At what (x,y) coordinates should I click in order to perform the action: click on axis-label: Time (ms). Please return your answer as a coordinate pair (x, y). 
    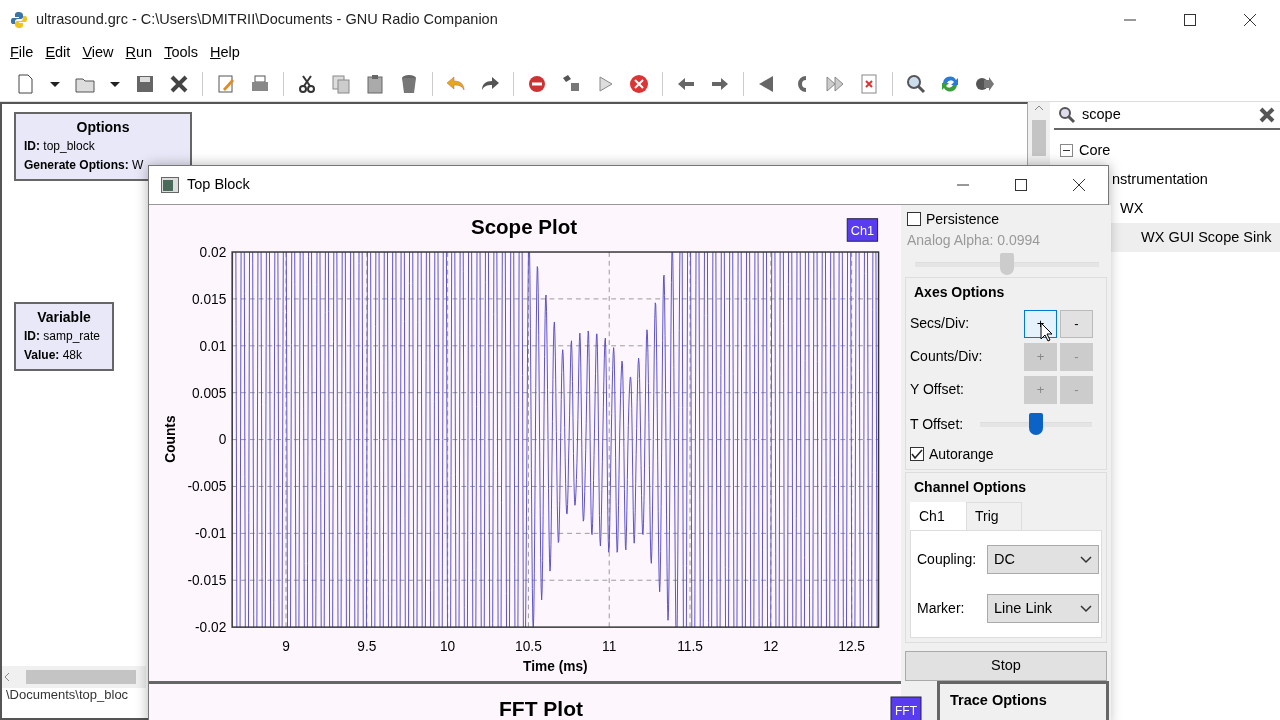
    Looking at the image, I should click on (555, 667).